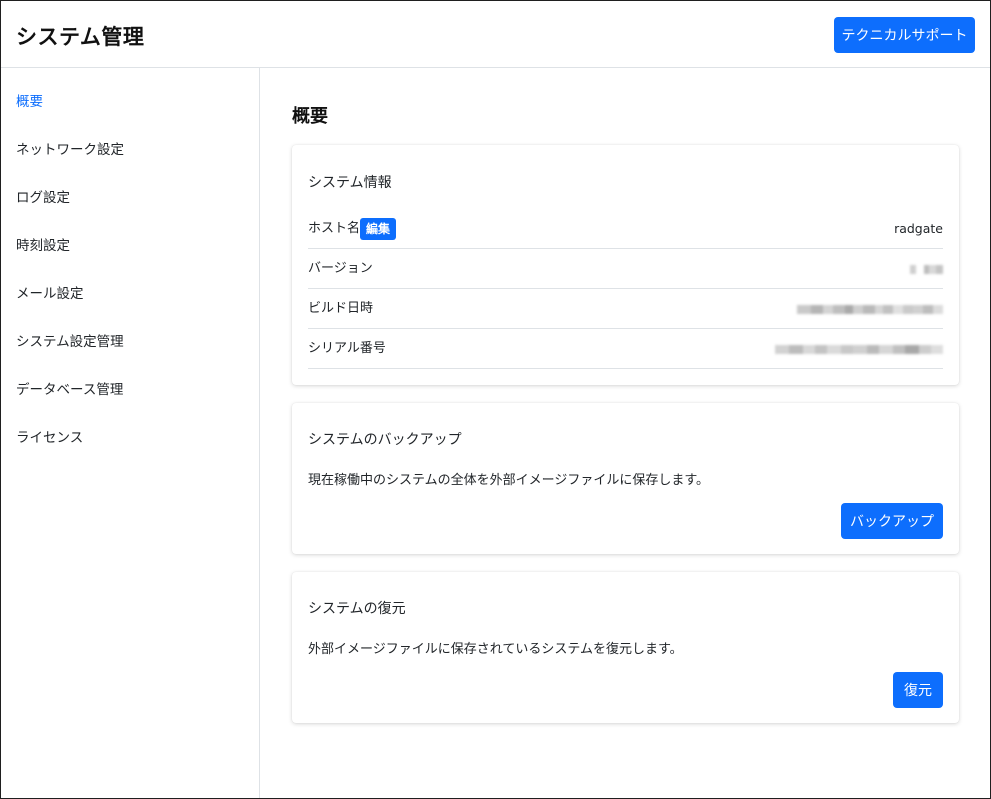 The height and width of the screenshot is (799, 991). I want to click on backup-title: システムのバックアップ, so click(385, 440).